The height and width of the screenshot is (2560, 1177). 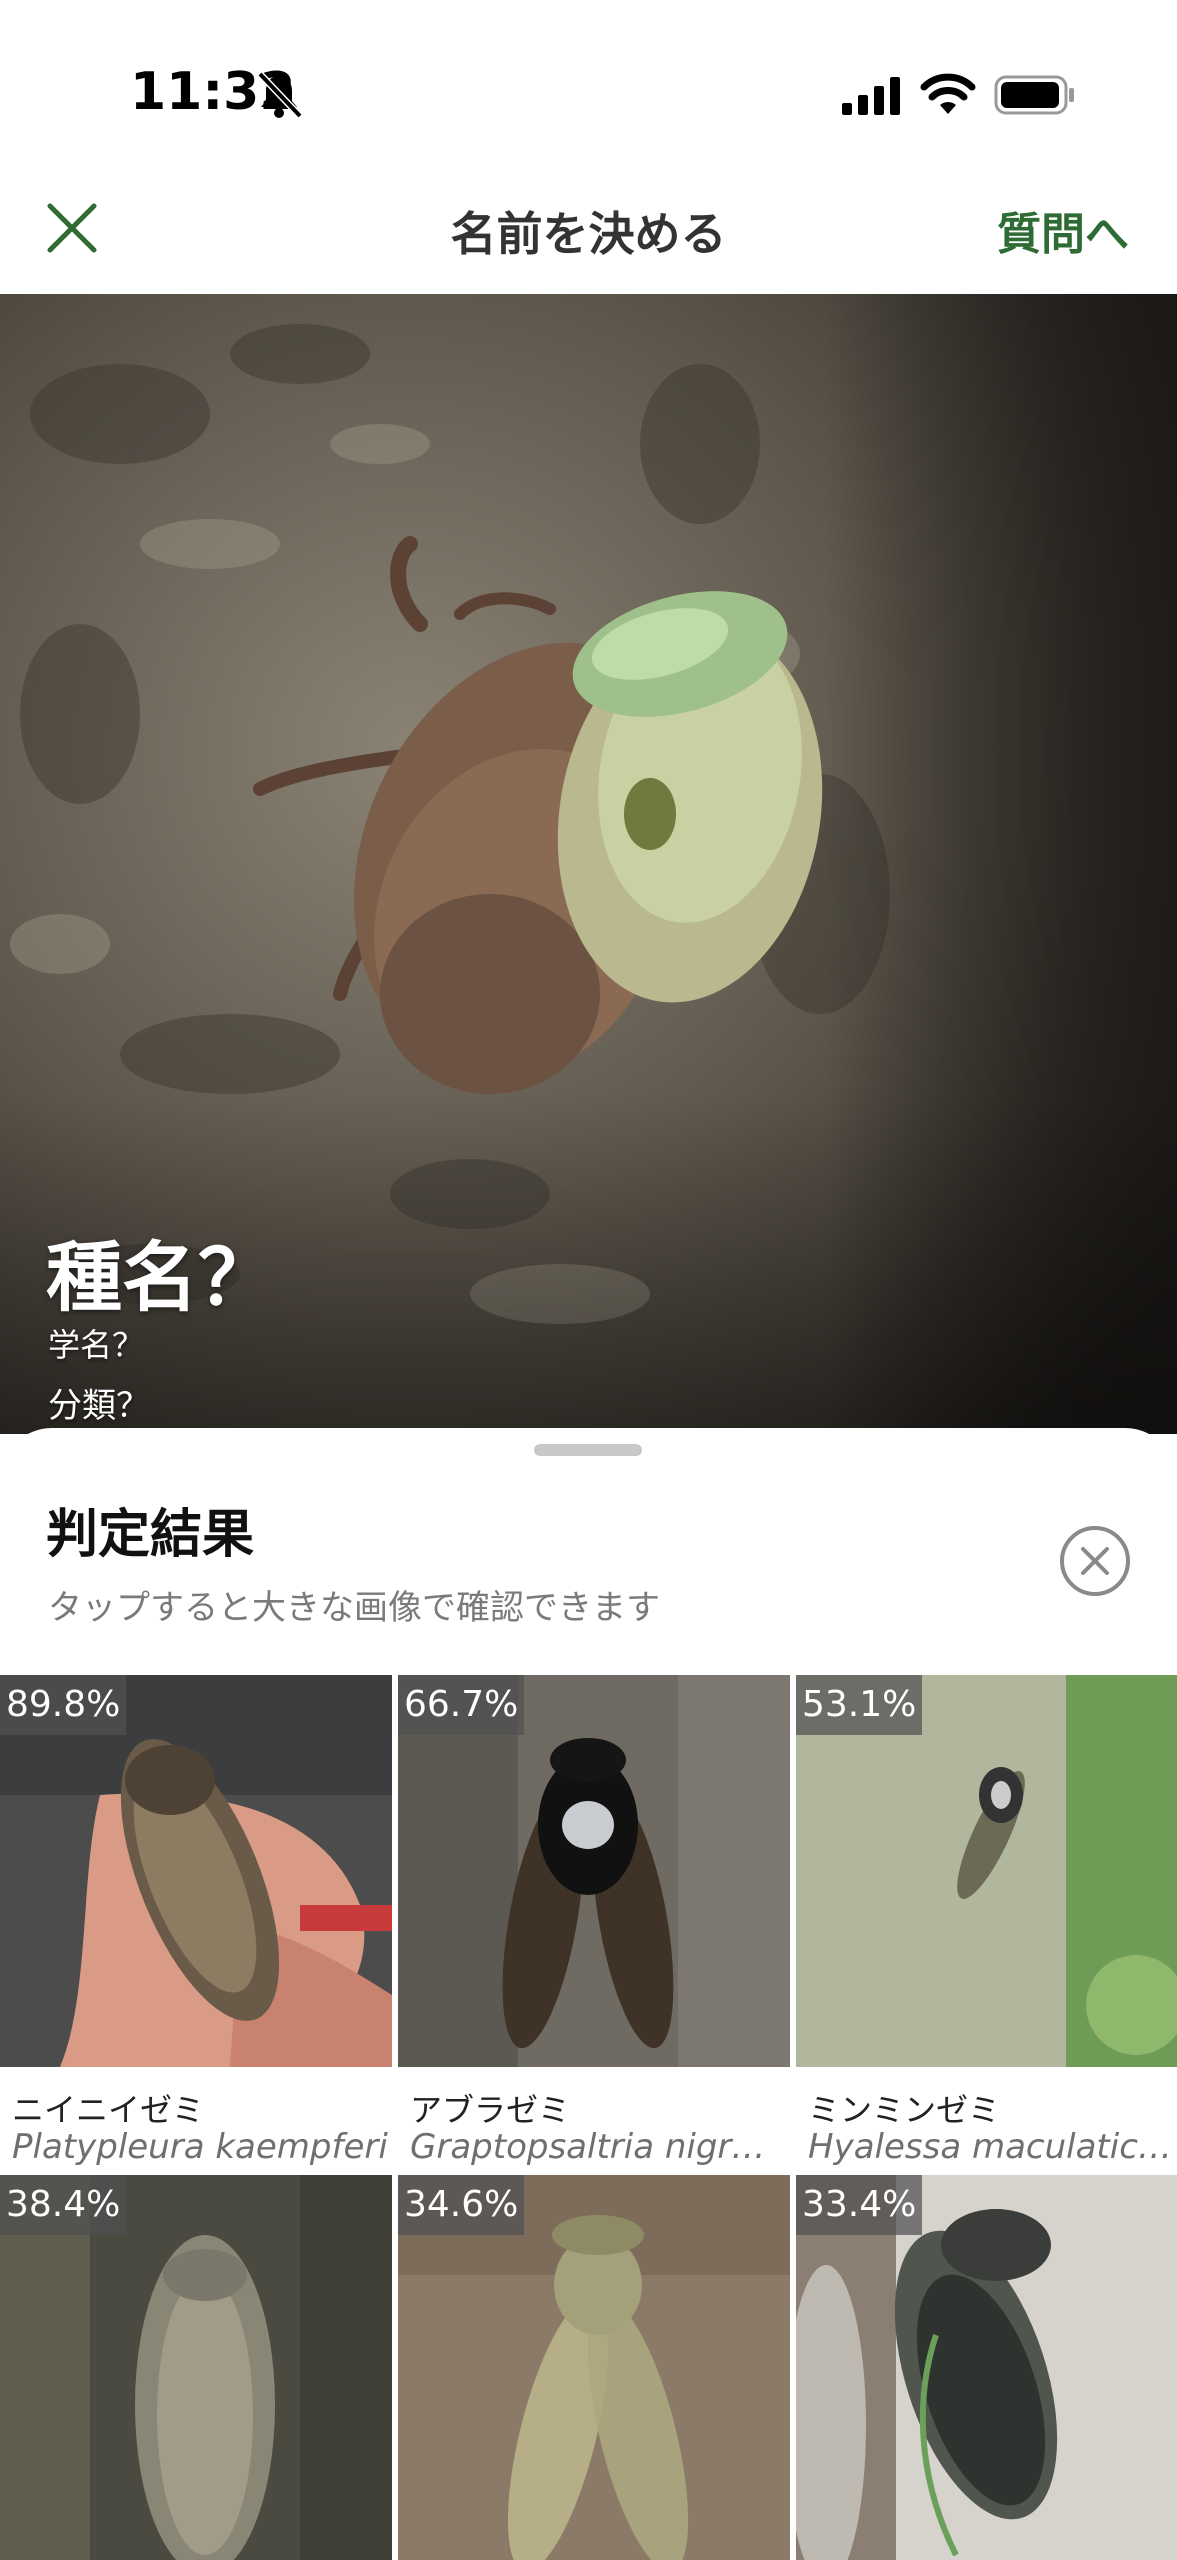 I want to click on result-photo: 66.7%, so click(x=594, y=1871).